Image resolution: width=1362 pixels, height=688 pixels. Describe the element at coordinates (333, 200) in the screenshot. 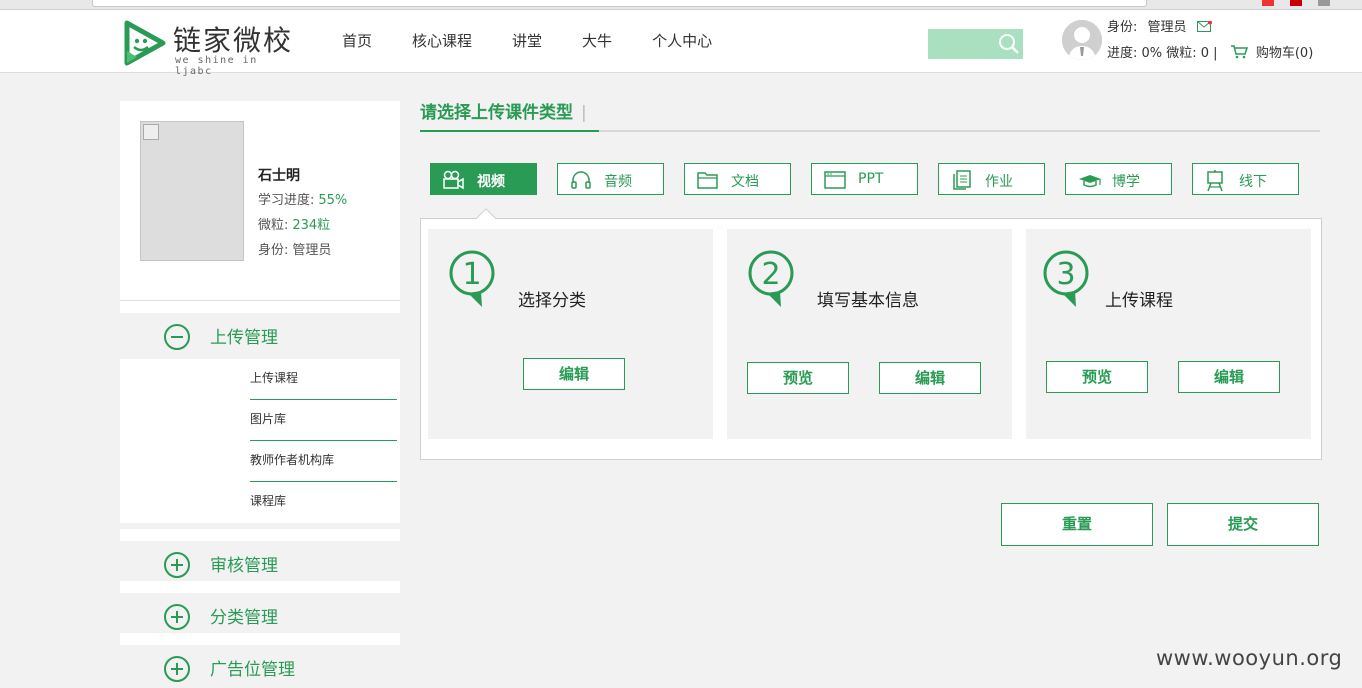

I see `profile-progress-value: 55%` at that location.